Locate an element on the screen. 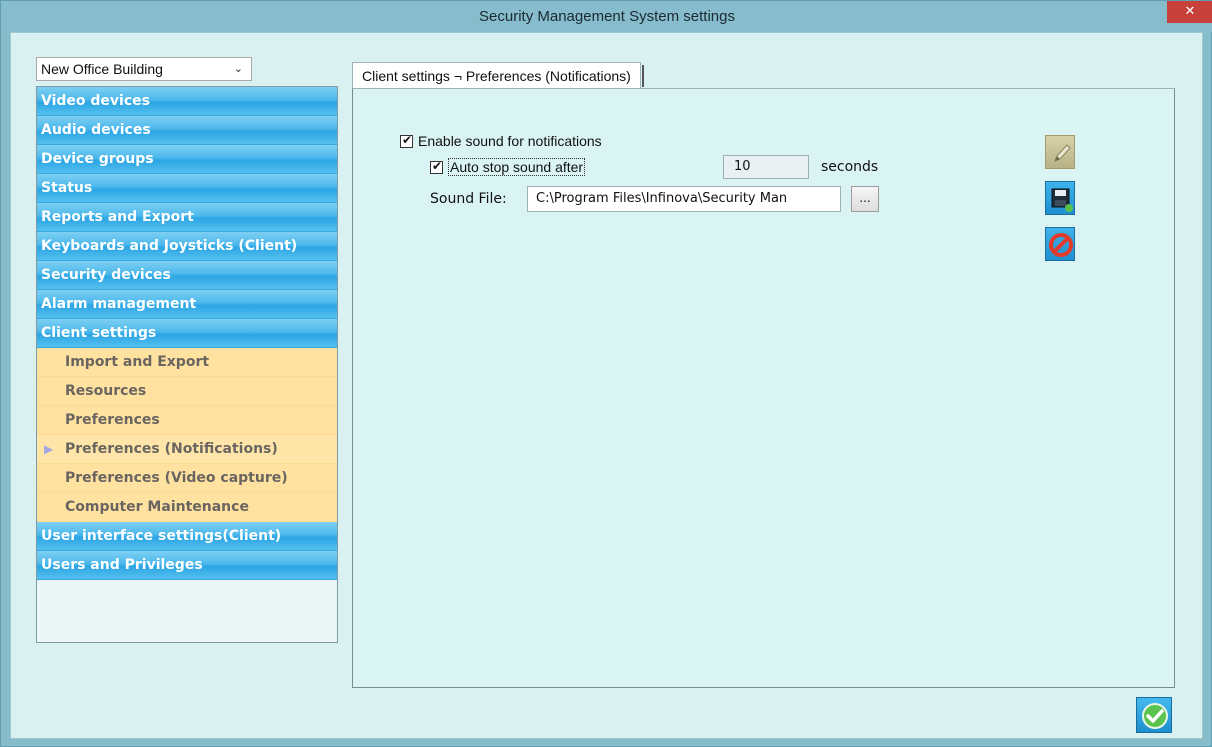  sub-item-preferences-video-capture: Preferences (Video capture) is located at coordinates (187, 478).